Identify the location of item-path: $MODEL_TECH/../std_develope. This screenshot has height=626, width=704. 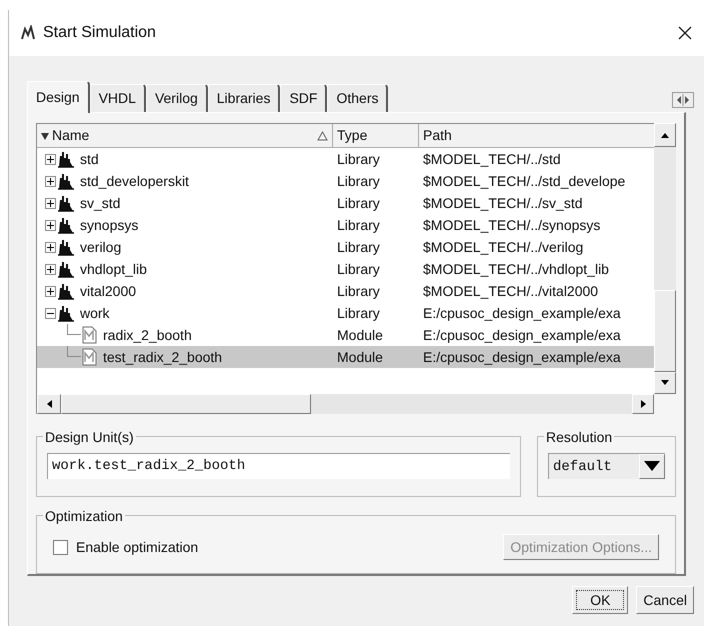
(524, 181).